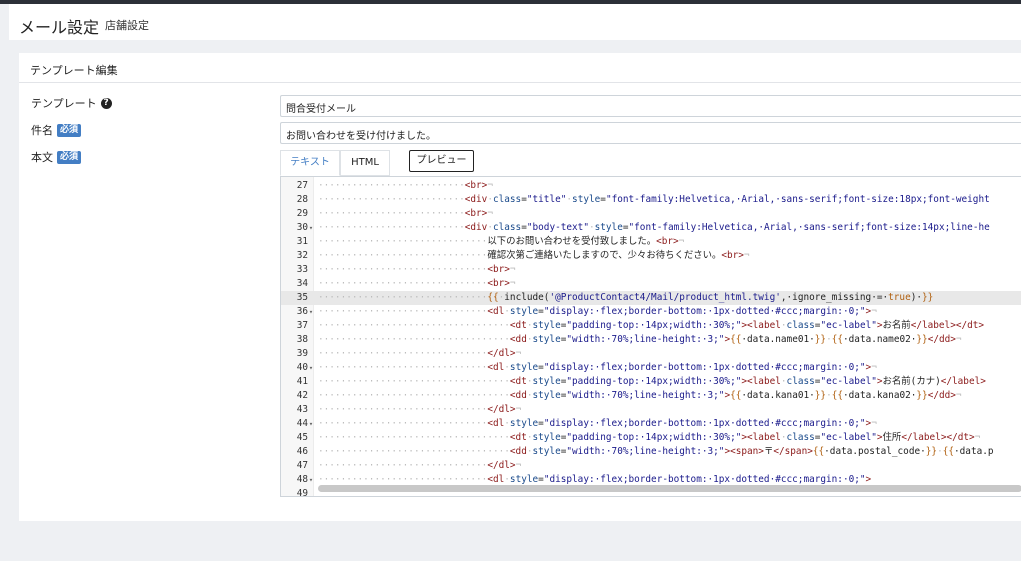 The width and height of the screenshot is (1021, 561). What do you see at coordinates (106, 103) in the screenshot?
I see `question-circle-icon: ?` at bounding box center [106, 103].